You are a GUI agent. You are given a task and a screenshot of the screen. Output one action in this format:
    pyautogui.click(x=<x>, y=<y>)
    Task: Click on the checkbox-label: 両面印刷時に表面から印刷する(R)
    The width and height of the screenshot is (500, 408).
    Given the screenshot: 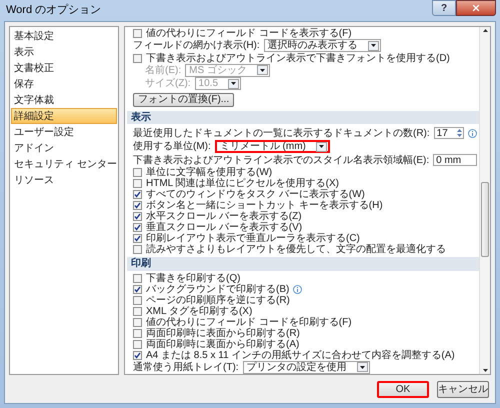 What is the action you would take?
    pyautogui.click(x=223, y=333)
    